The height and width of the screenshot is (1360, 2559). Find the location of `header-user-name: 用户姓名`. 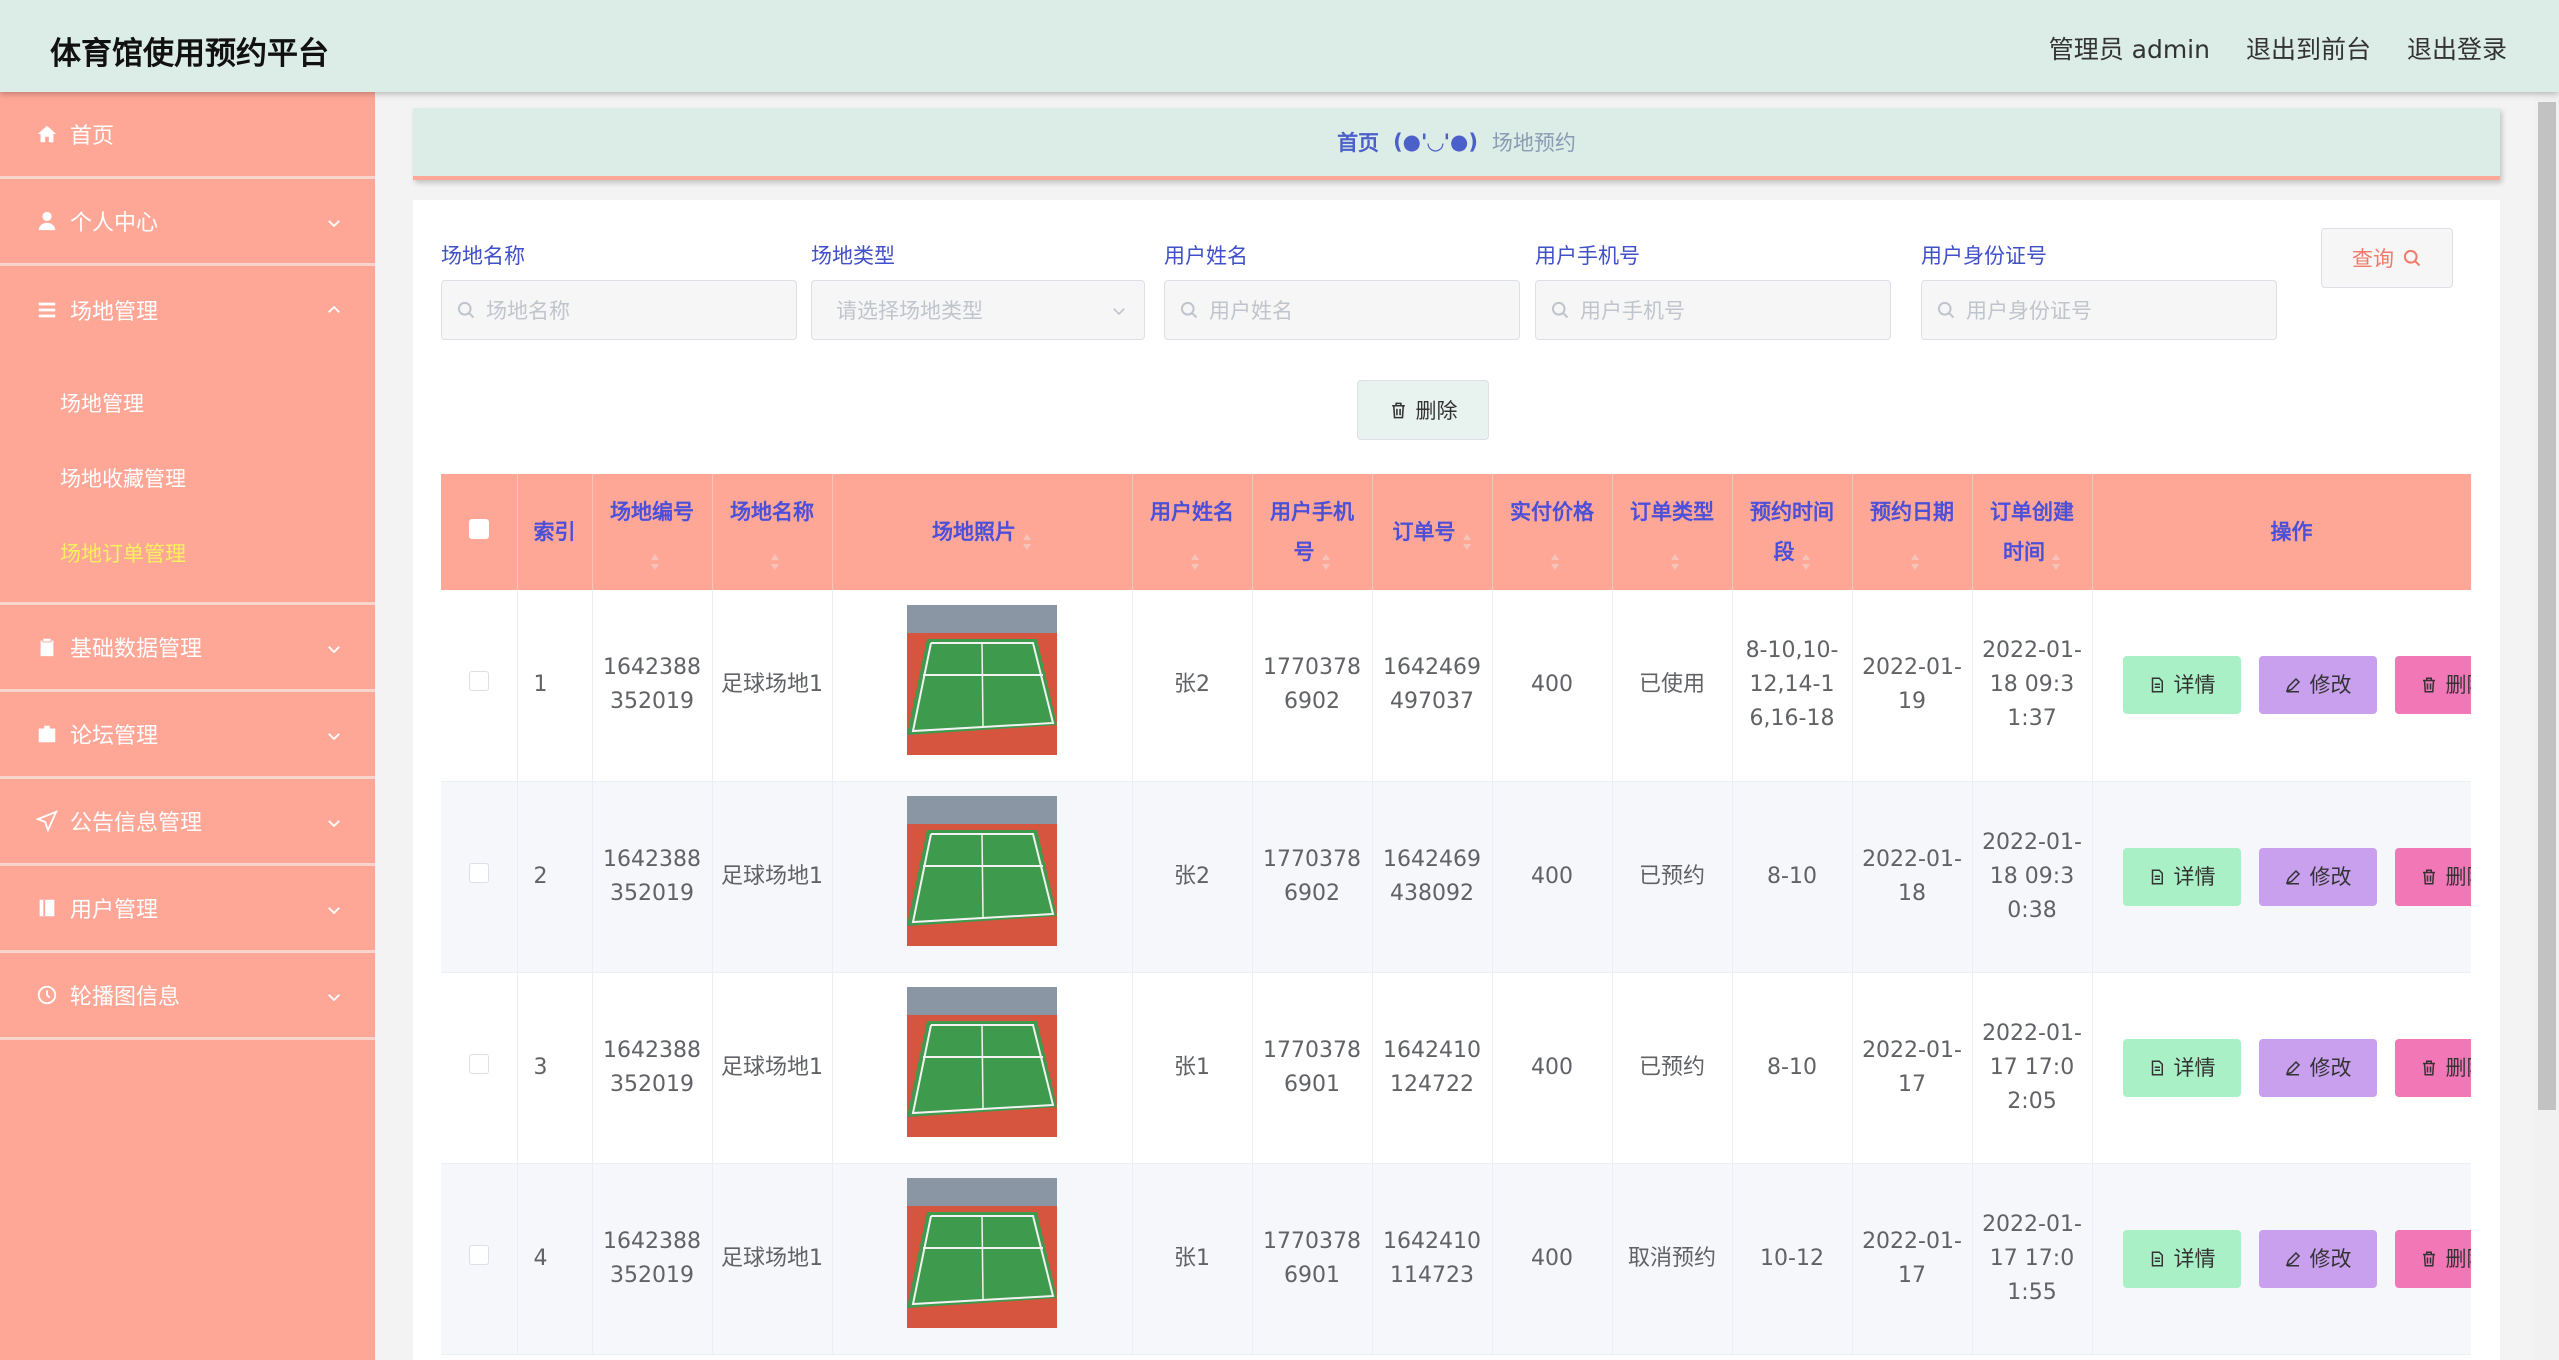

header-user-name: 用户姓名 is located at coordinates (1192, 532).